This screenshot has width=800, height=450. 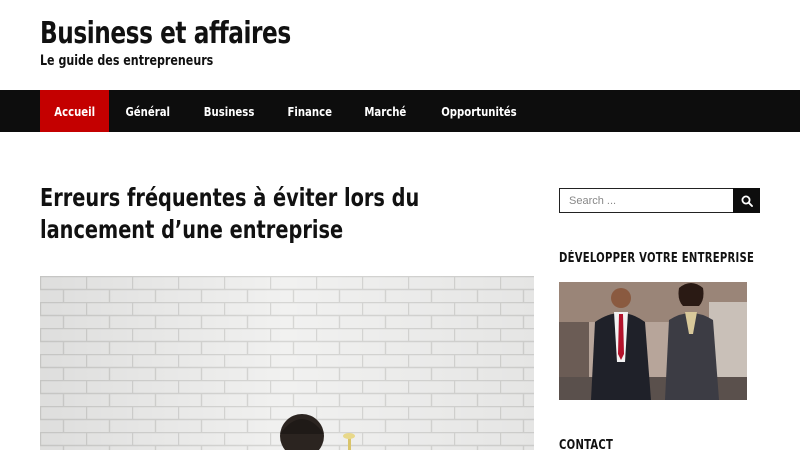 I want to click on widget-title-developper: DÉVELOPPER VOTRE ENTREPRISE, so click(x=657, y=258).